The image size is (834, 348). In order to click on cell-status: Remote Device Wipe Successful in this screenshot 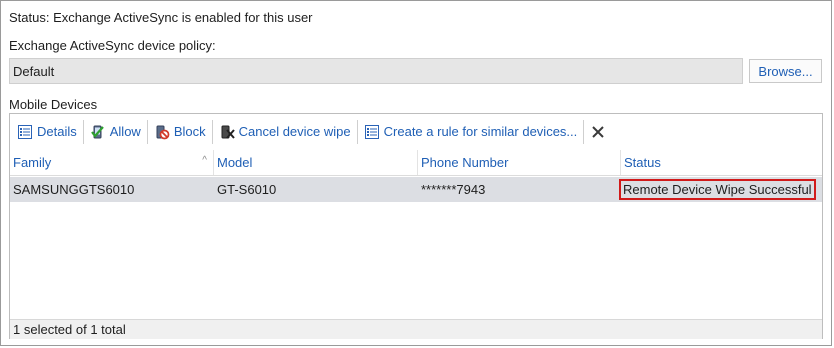, I will do `click(720, 189)`.